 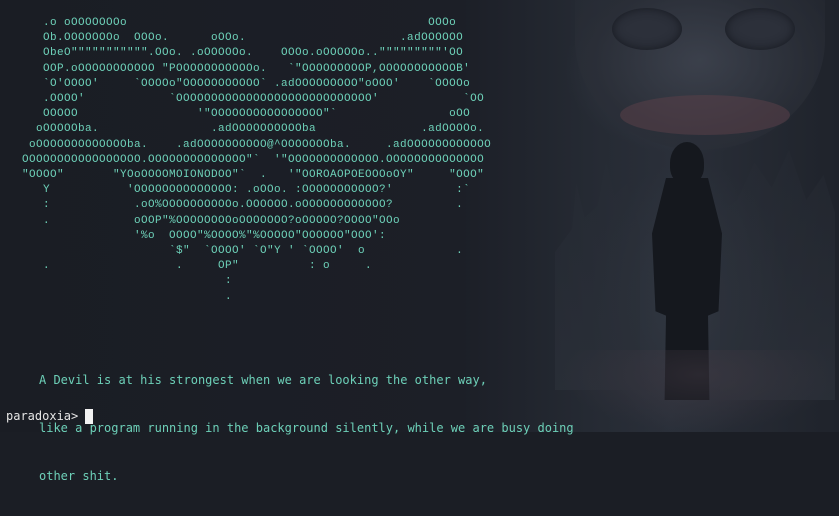 I want to click on command-prompt: paradoxia>, so click(x=50, y=416).